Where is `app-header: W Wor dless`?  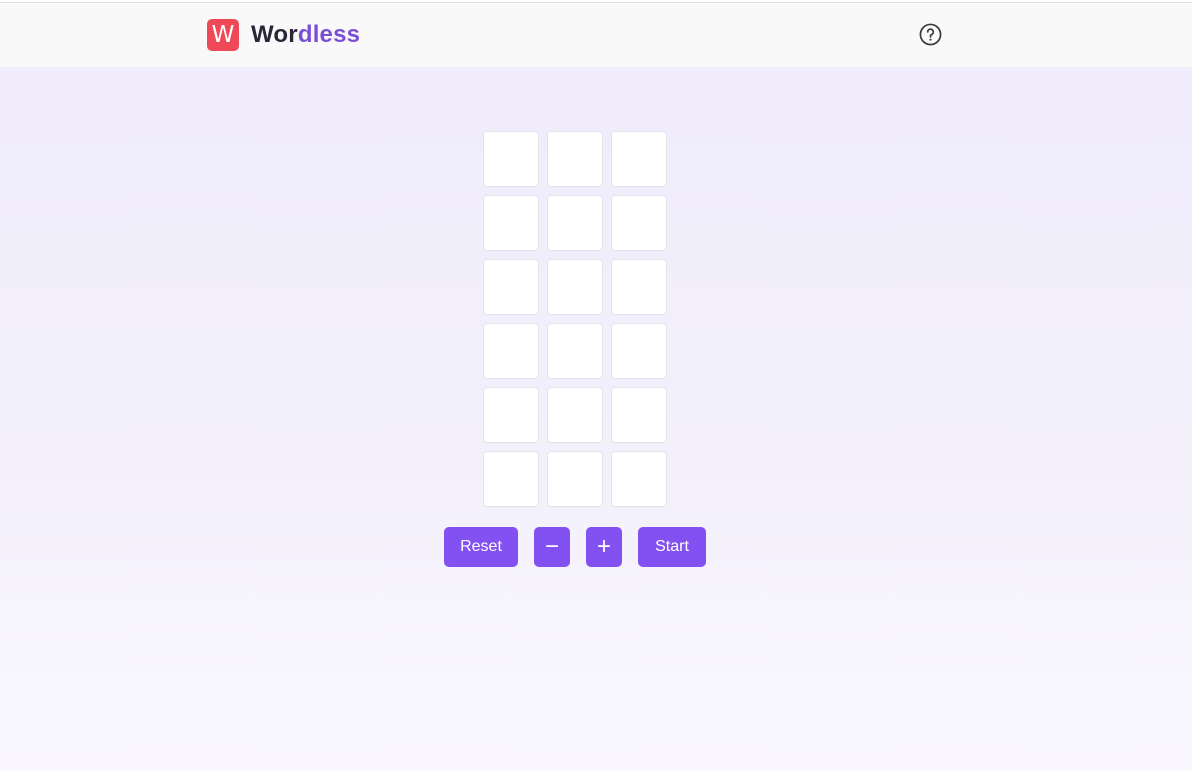
app-header: W Wor dless is located at coordinates (596, 35).